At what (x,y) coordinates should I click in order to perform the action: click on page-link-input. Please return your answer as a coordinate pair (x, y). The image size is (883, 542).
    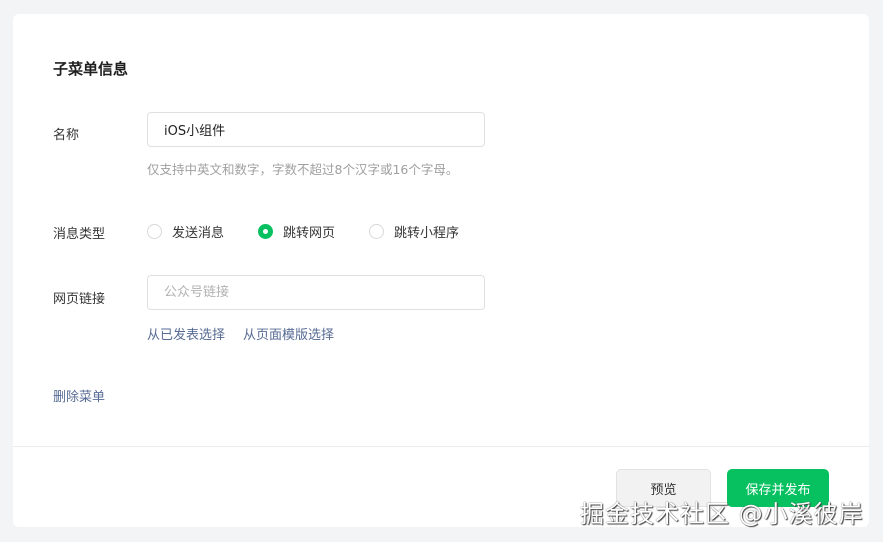
    Looking at the image, I should click on (316, 292).